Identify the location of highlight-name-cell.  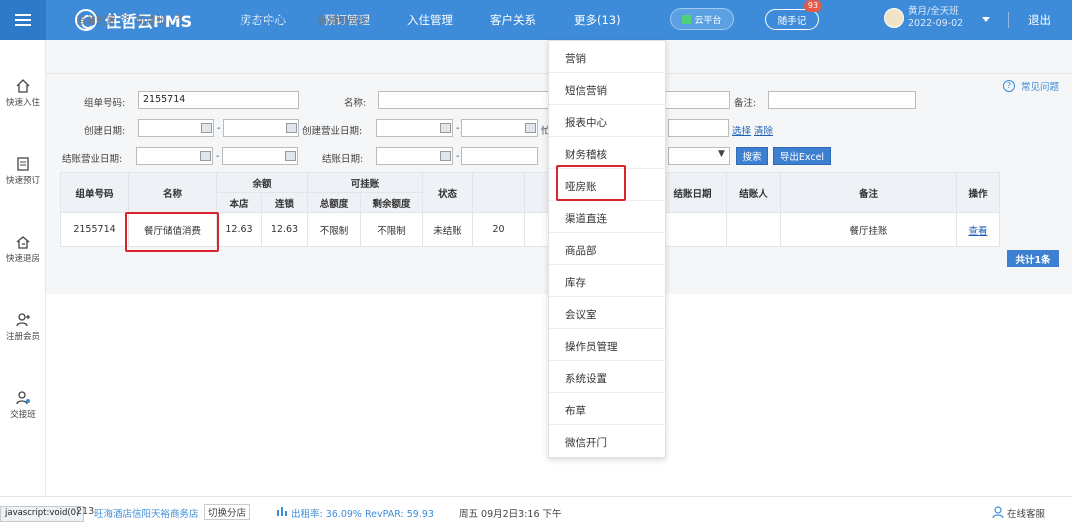
(172, 232).